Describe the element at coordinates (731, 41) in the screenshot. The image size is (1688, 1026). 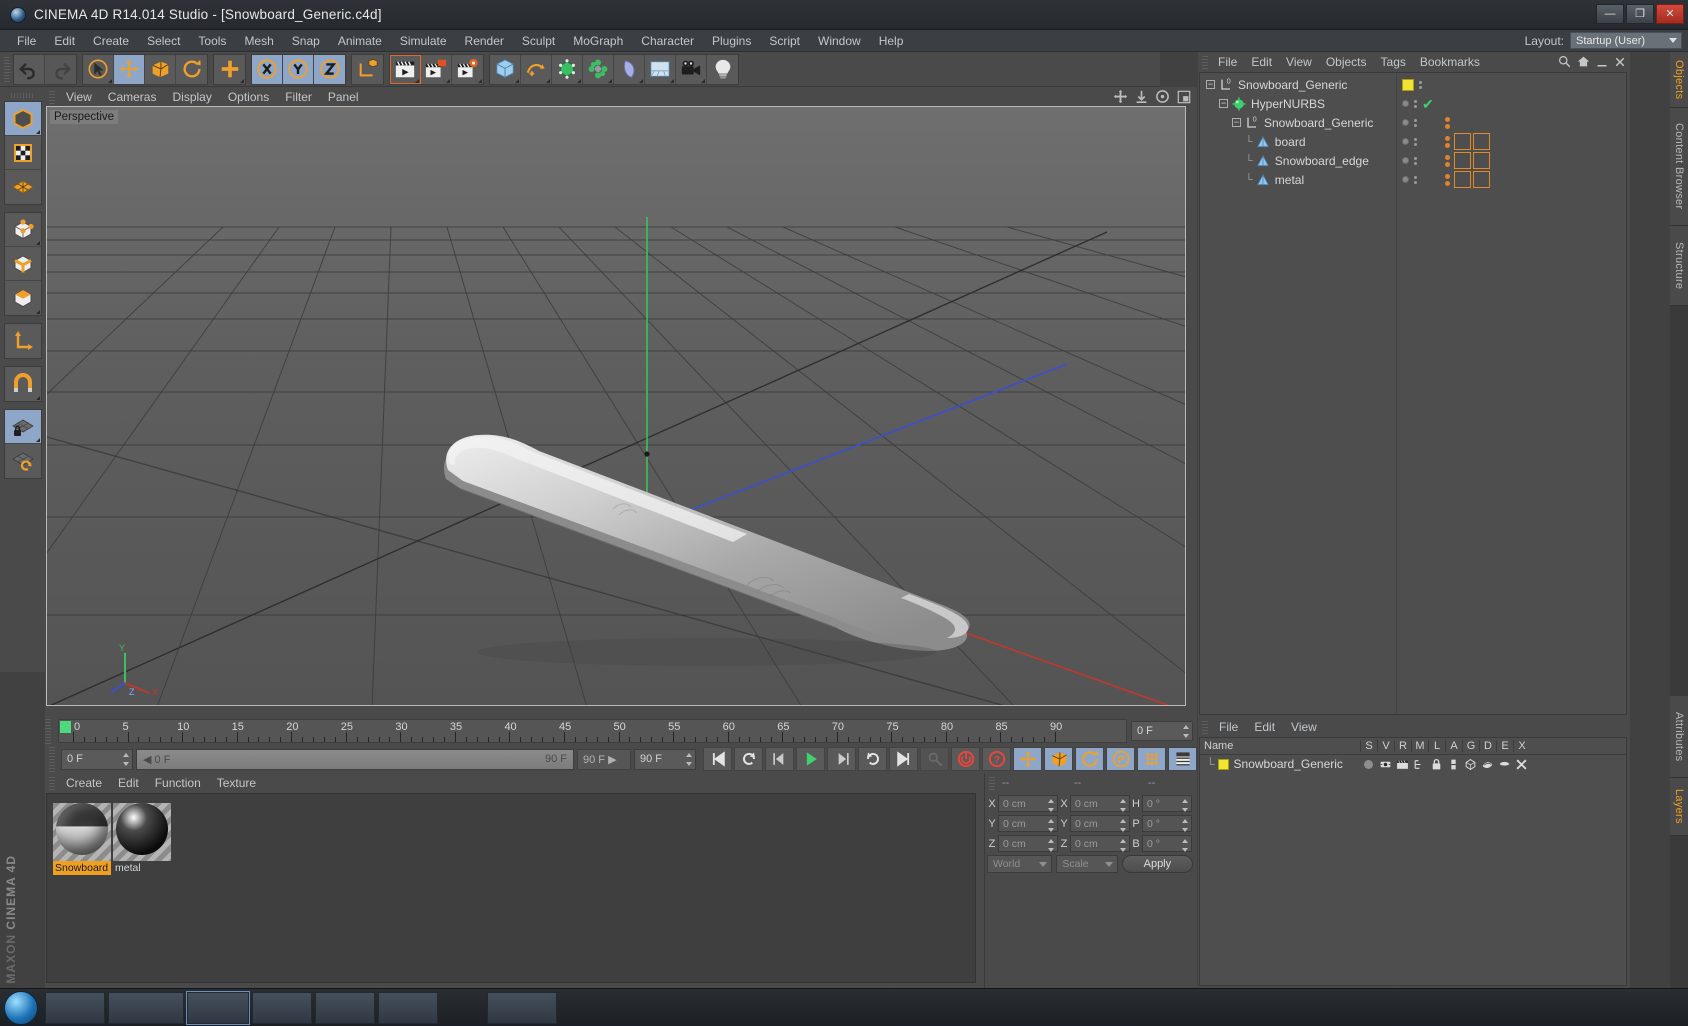
I see `menu-item-plugins: Plugins` at that location.